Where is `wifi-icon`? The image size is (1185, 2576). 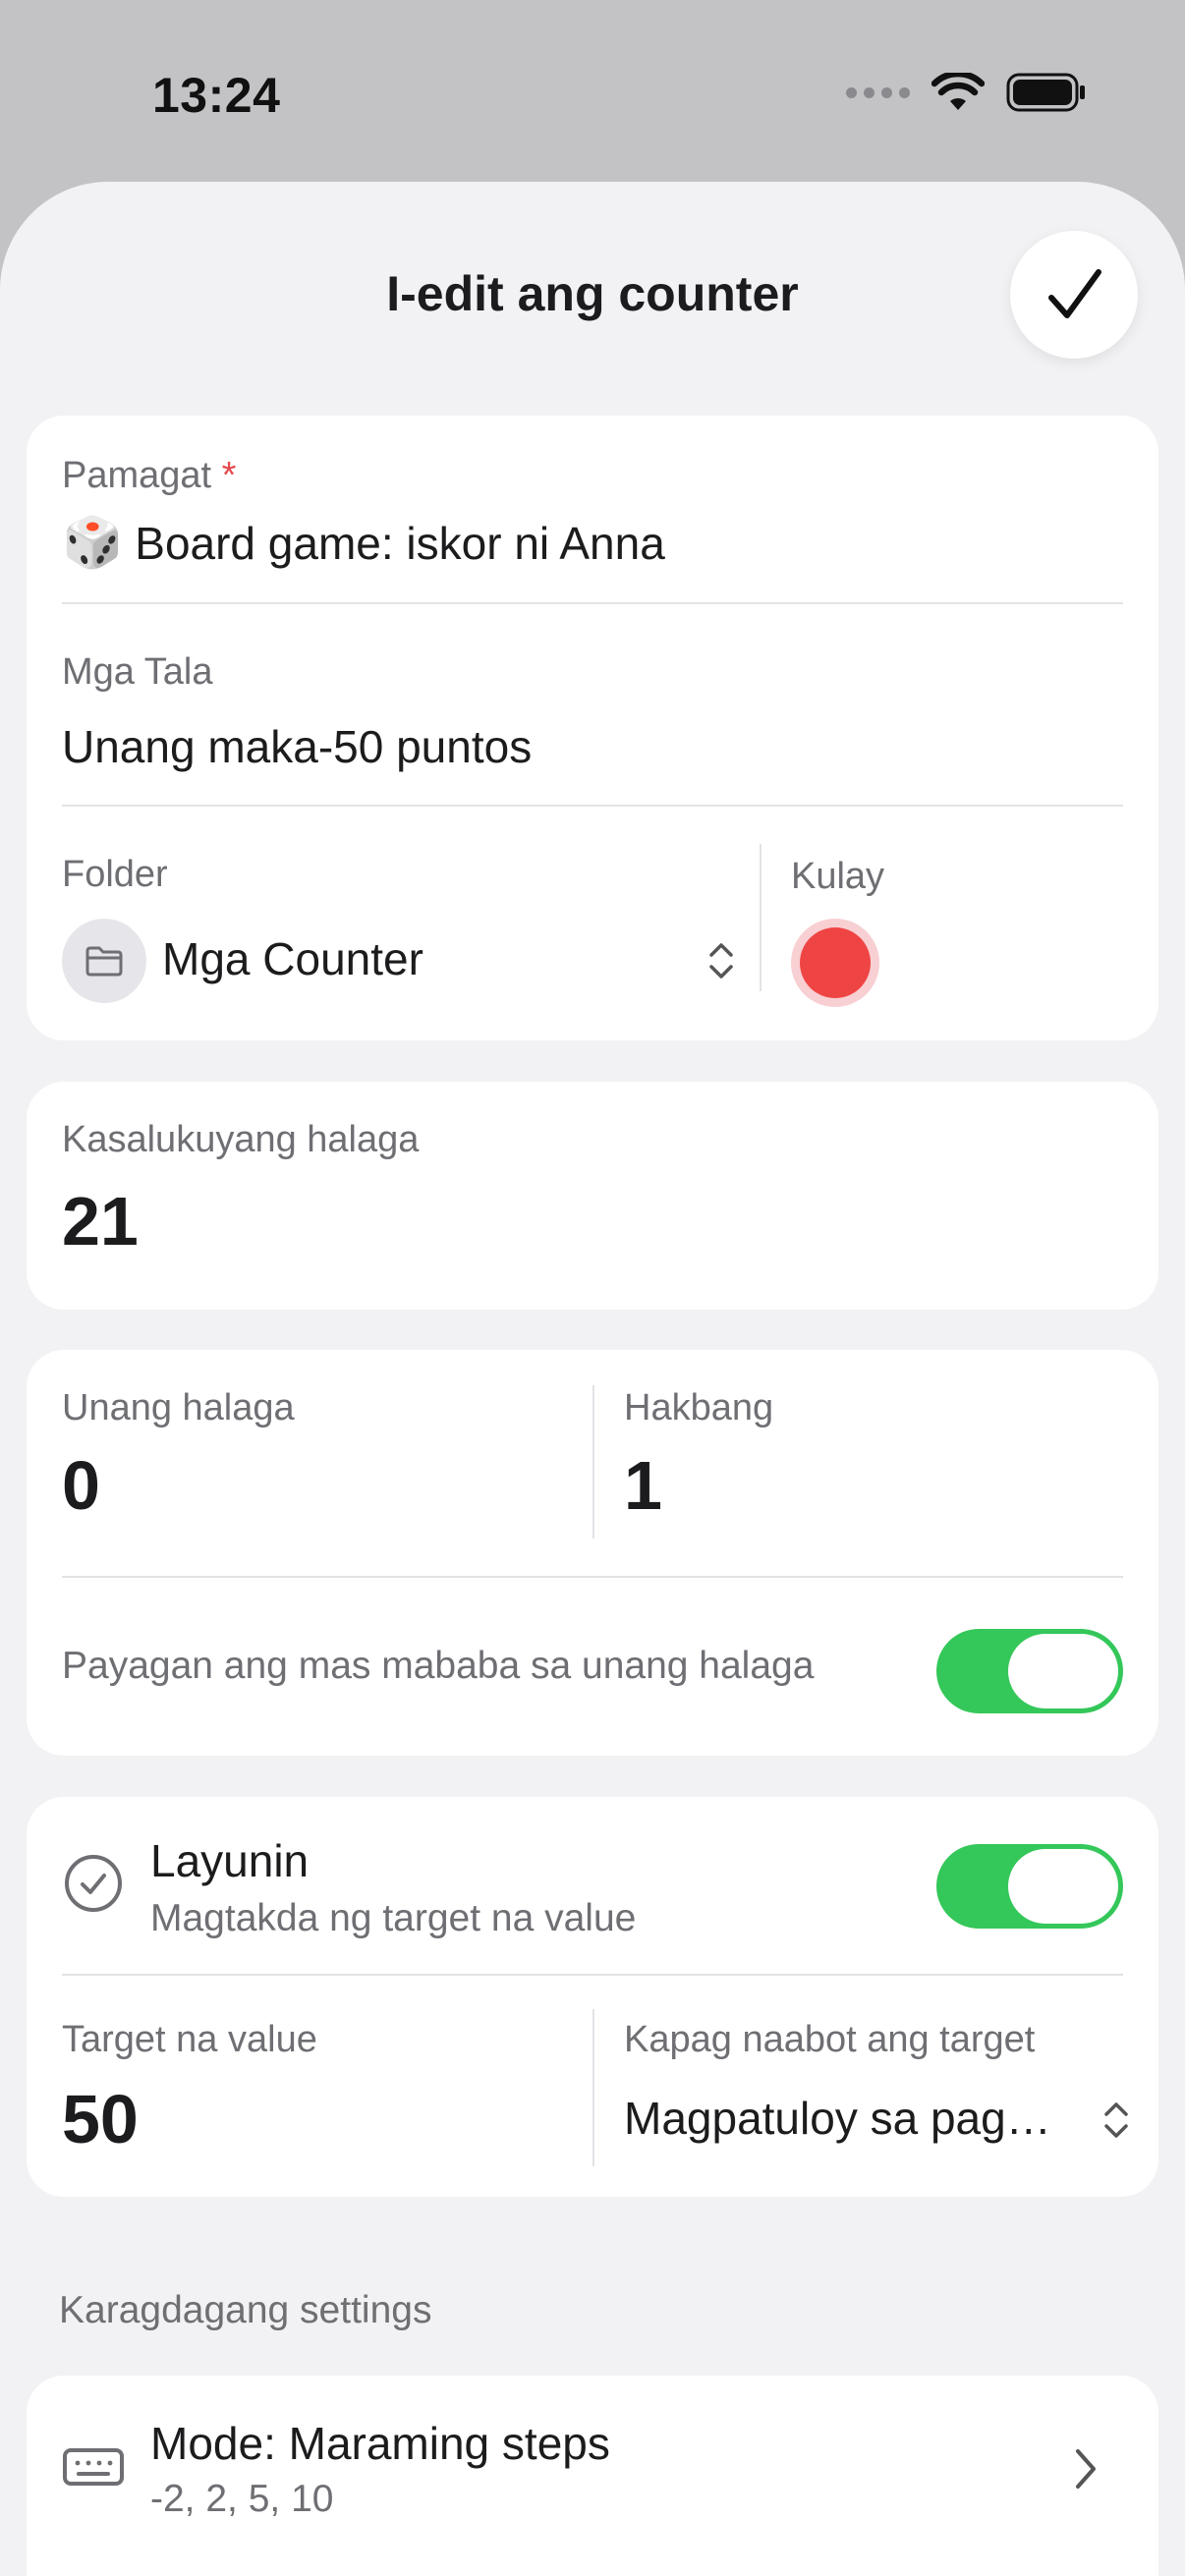
wifi-icon is located at coordinates (958, 91).